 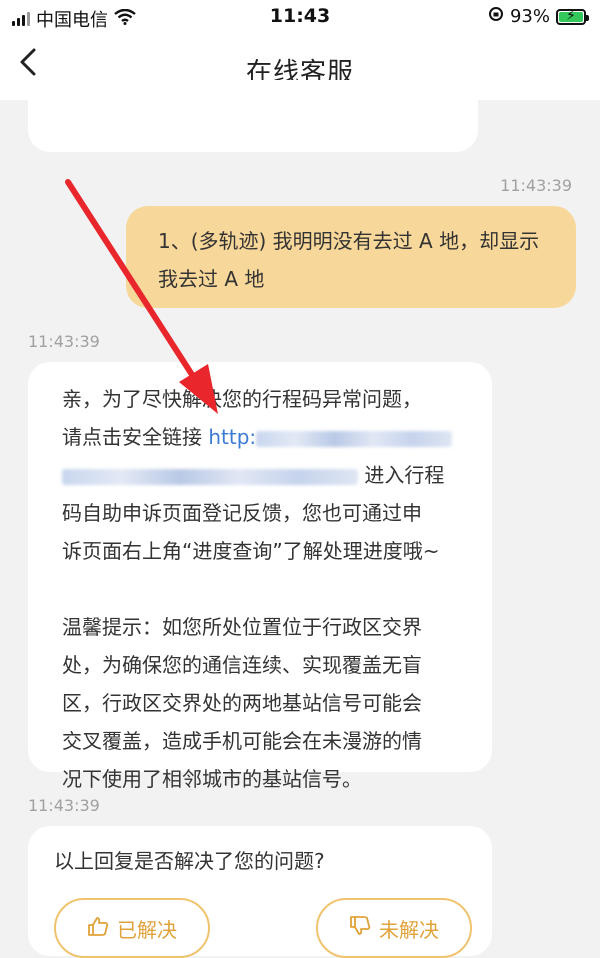 What do you see at coordinates (211, 279) in the screenshot?
I see `user-message-line: 我去过 A 地` at bounding box center [211, 279].